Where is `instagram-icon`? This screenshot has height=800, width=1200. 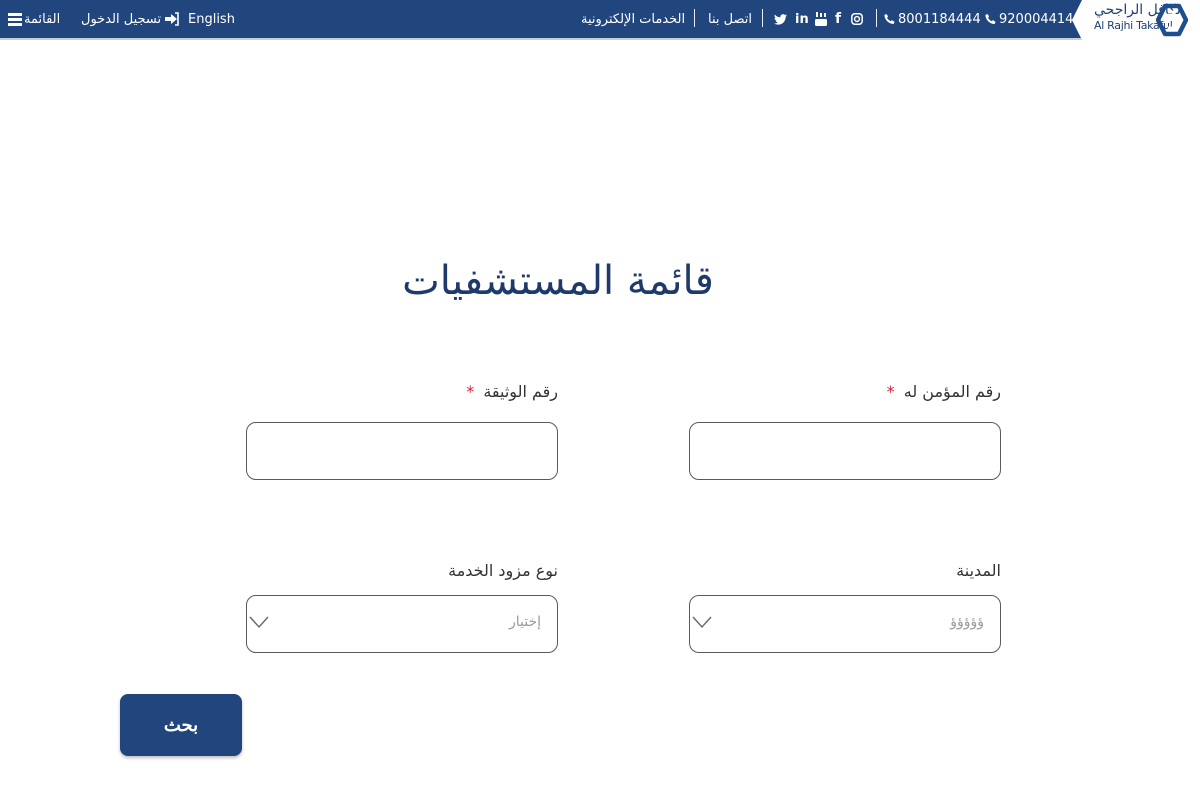 instagram-icon is located at coordinates (857, 19).